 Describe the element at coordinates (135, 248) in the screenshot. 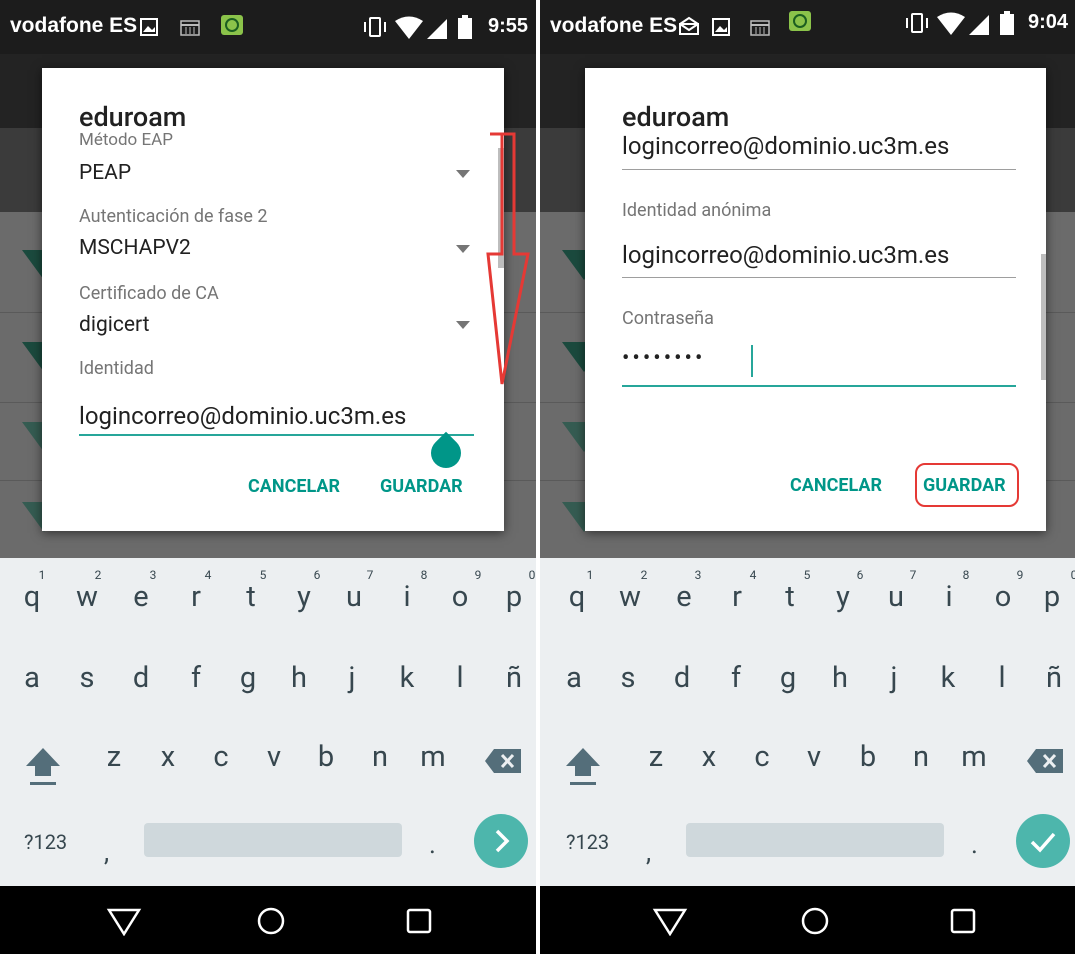

I see `phase2-select: MSCHAPV2` at that location.